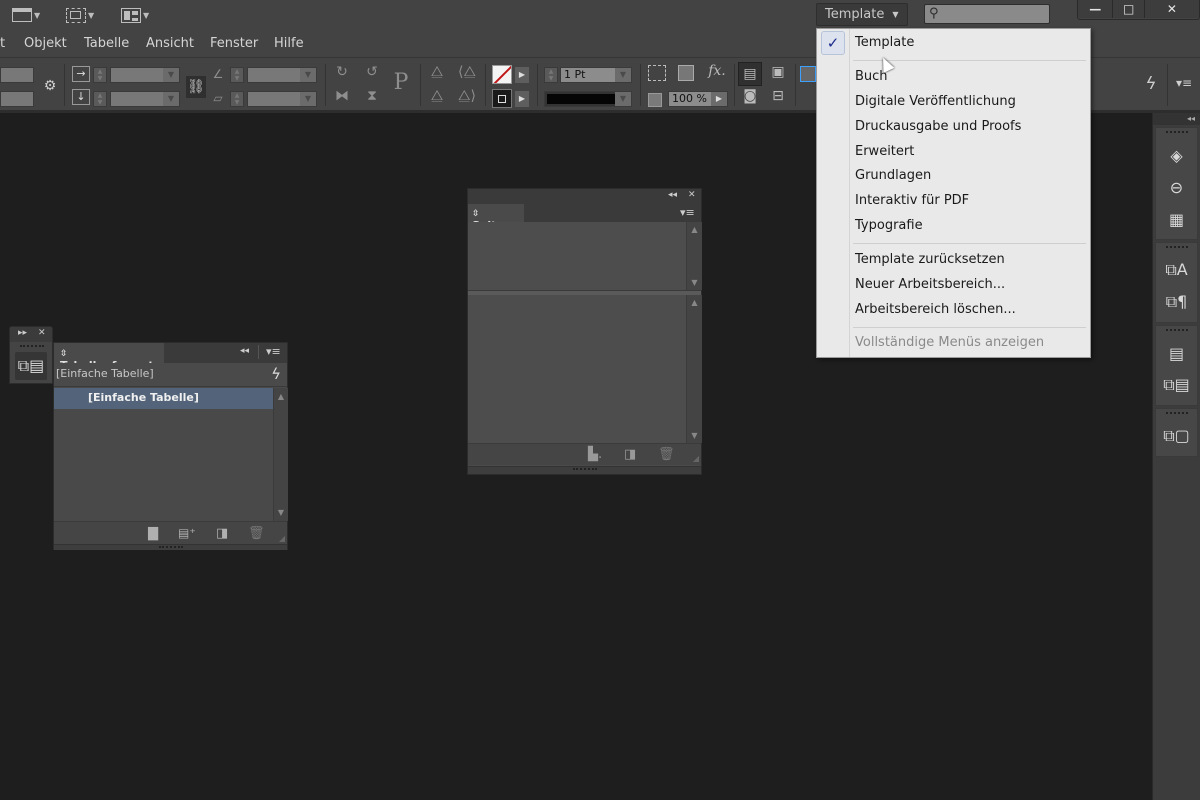  I want to click on layers-icon: ◈, so click(1176, 155).